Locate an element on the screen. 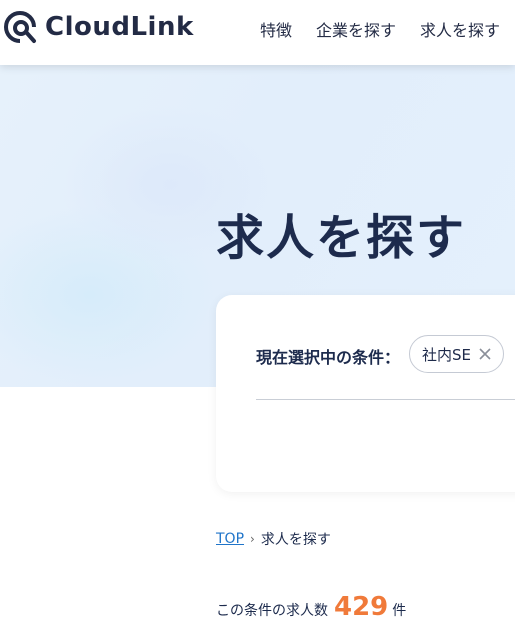 This screenshot has height=626, width=515. count-prefix: この条件の求人数 is located at coordinates (272, 611).